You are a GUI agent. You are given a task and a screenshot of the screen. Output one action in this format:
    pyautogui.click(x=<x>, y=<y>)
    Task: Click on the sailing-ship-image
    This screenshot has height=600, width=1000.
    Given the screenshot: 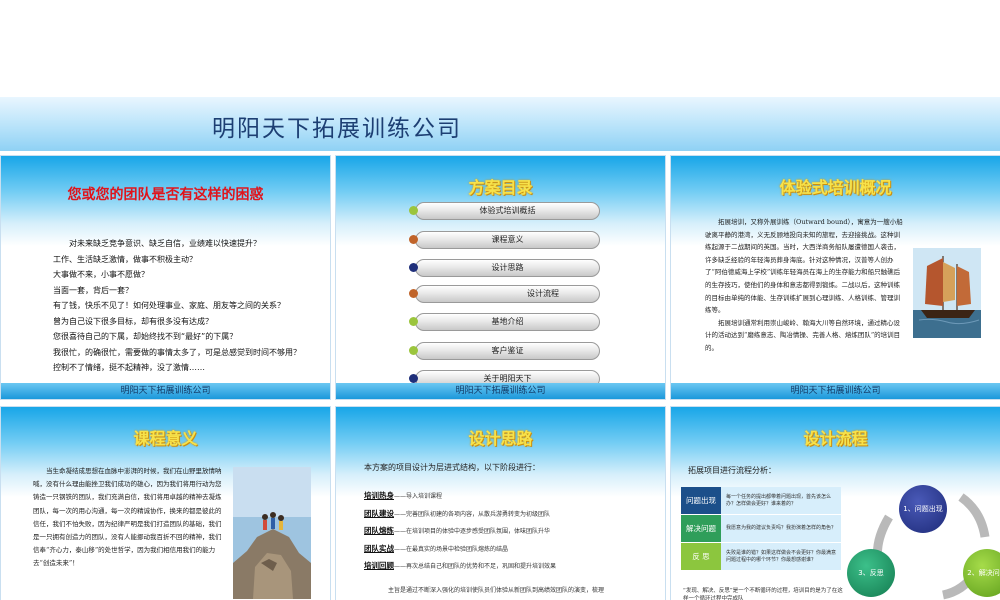 What is the action you would take?
    pyautogui.click(x=947, y=293)
    